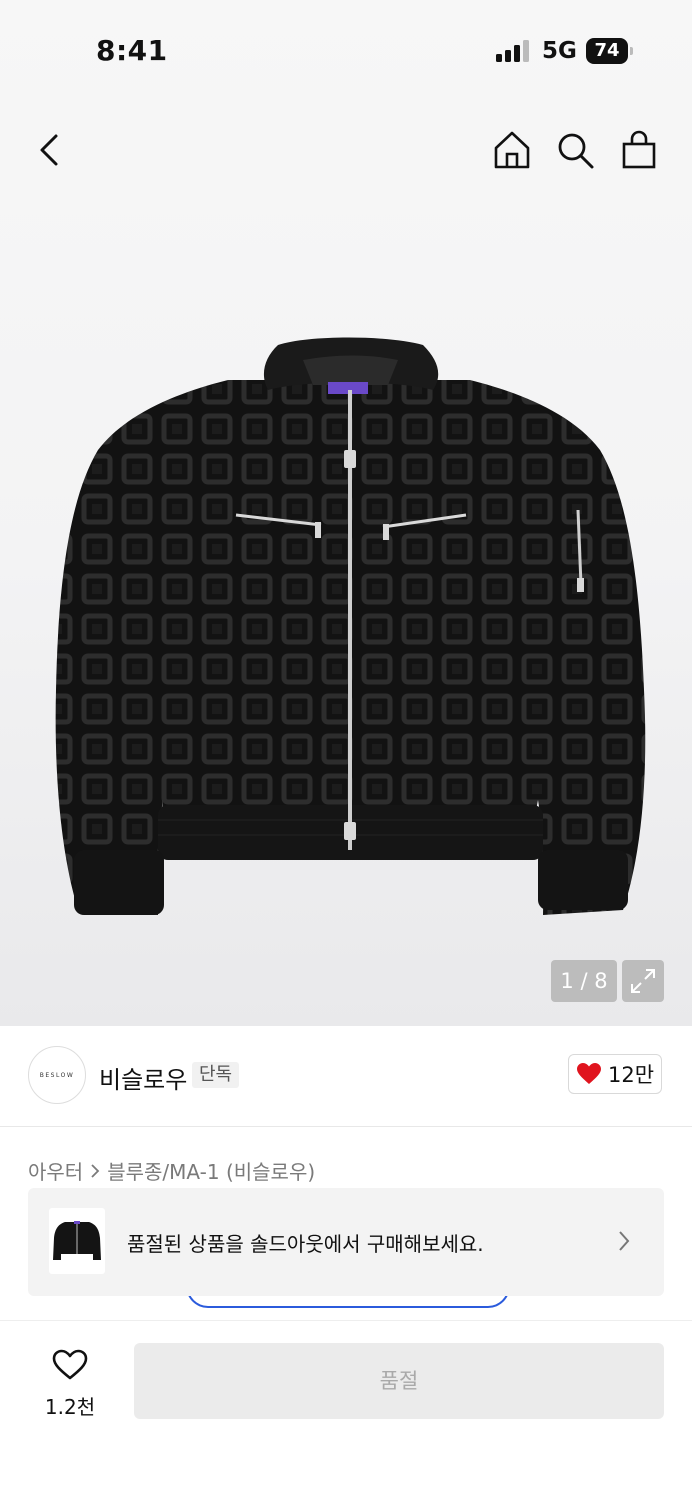 This screenshot has width=692, height=1501. I want to click on network-label: 5G, so click(559, 51).